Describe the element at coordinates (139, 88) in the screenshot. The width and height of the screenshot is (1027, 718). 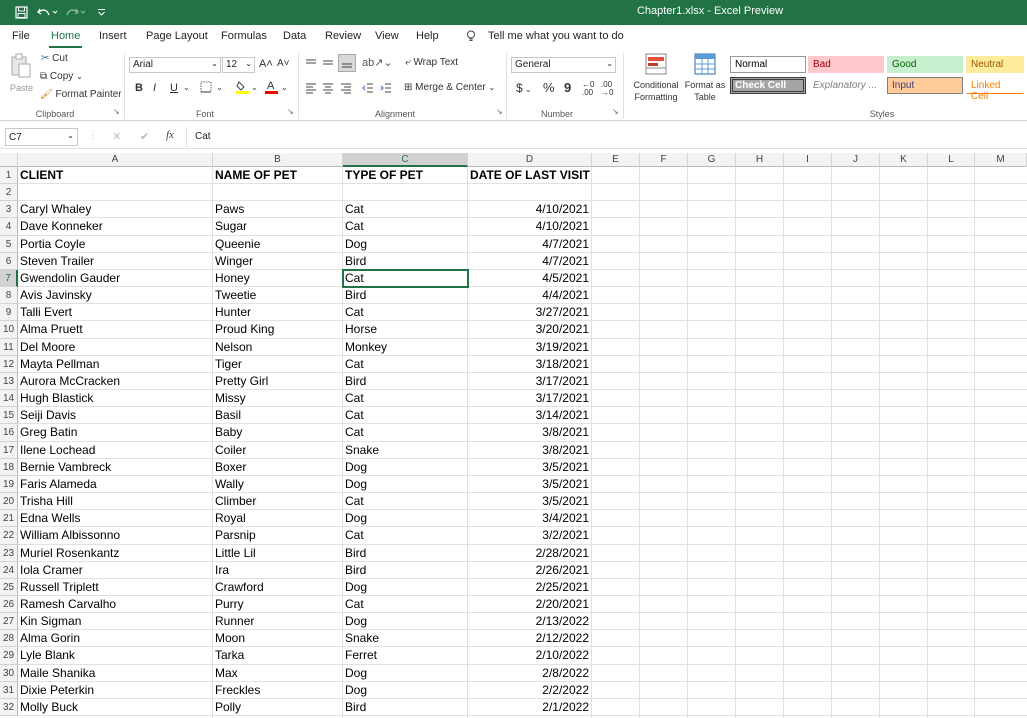
I see `bold-button: B` at that location.